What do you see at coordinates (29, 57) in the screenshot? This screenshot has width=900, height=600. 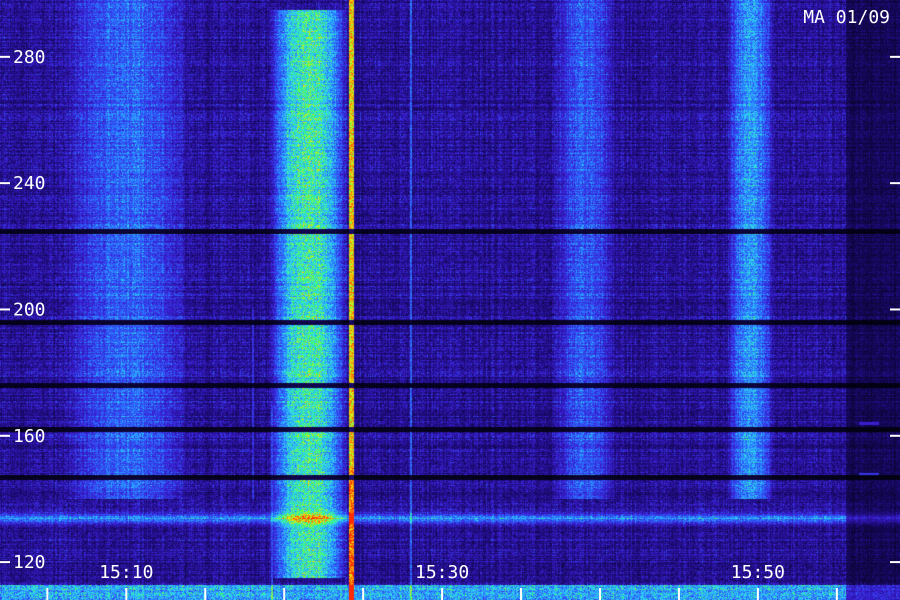 I see `y-tick-label-4: 280` at bounding box center [29, 57].